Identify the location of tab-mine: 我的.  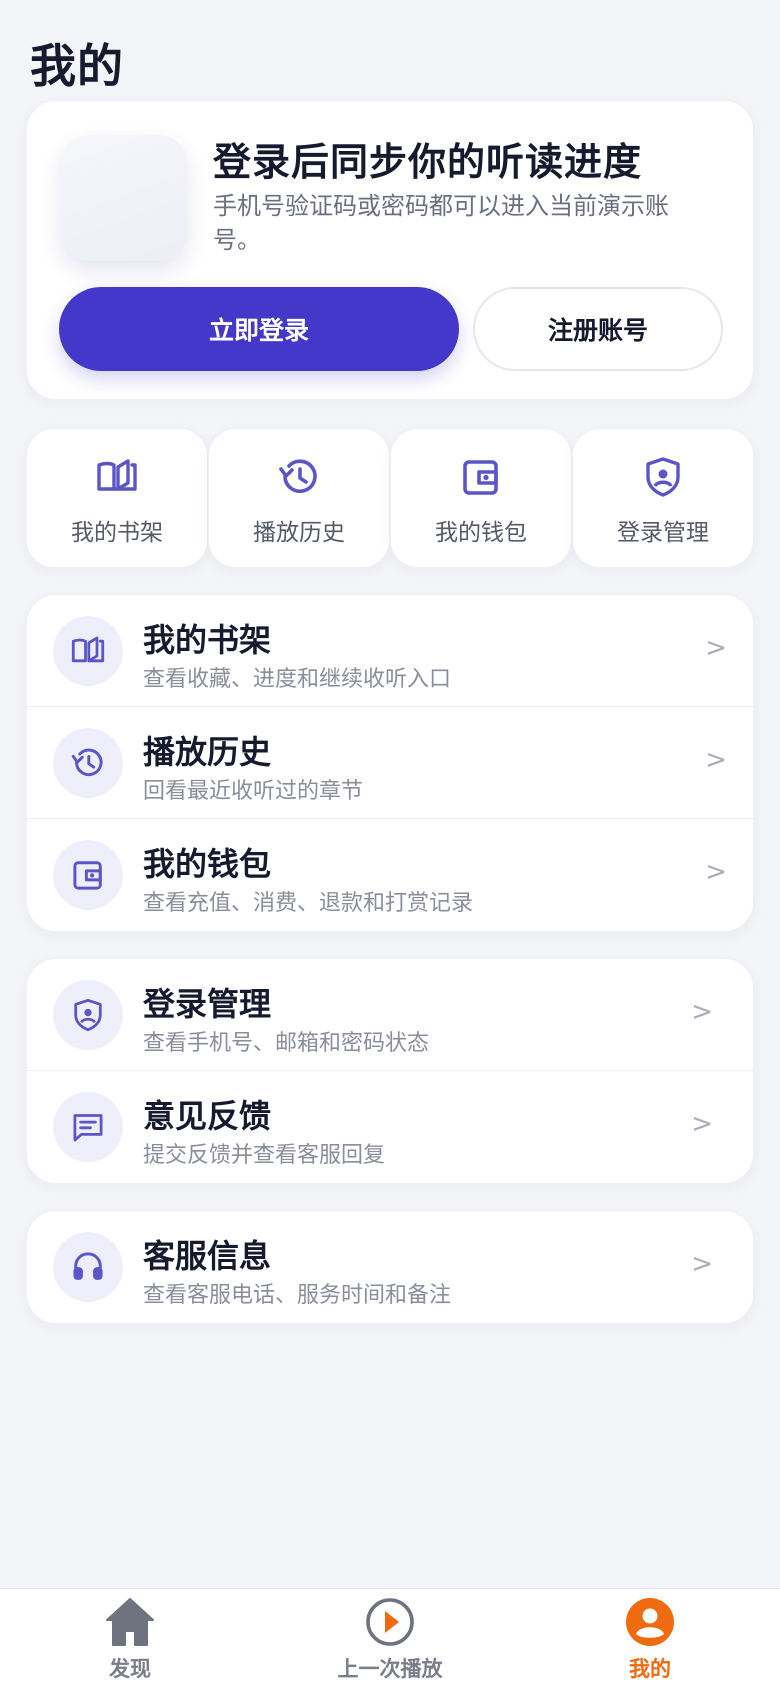
(650, 1638).